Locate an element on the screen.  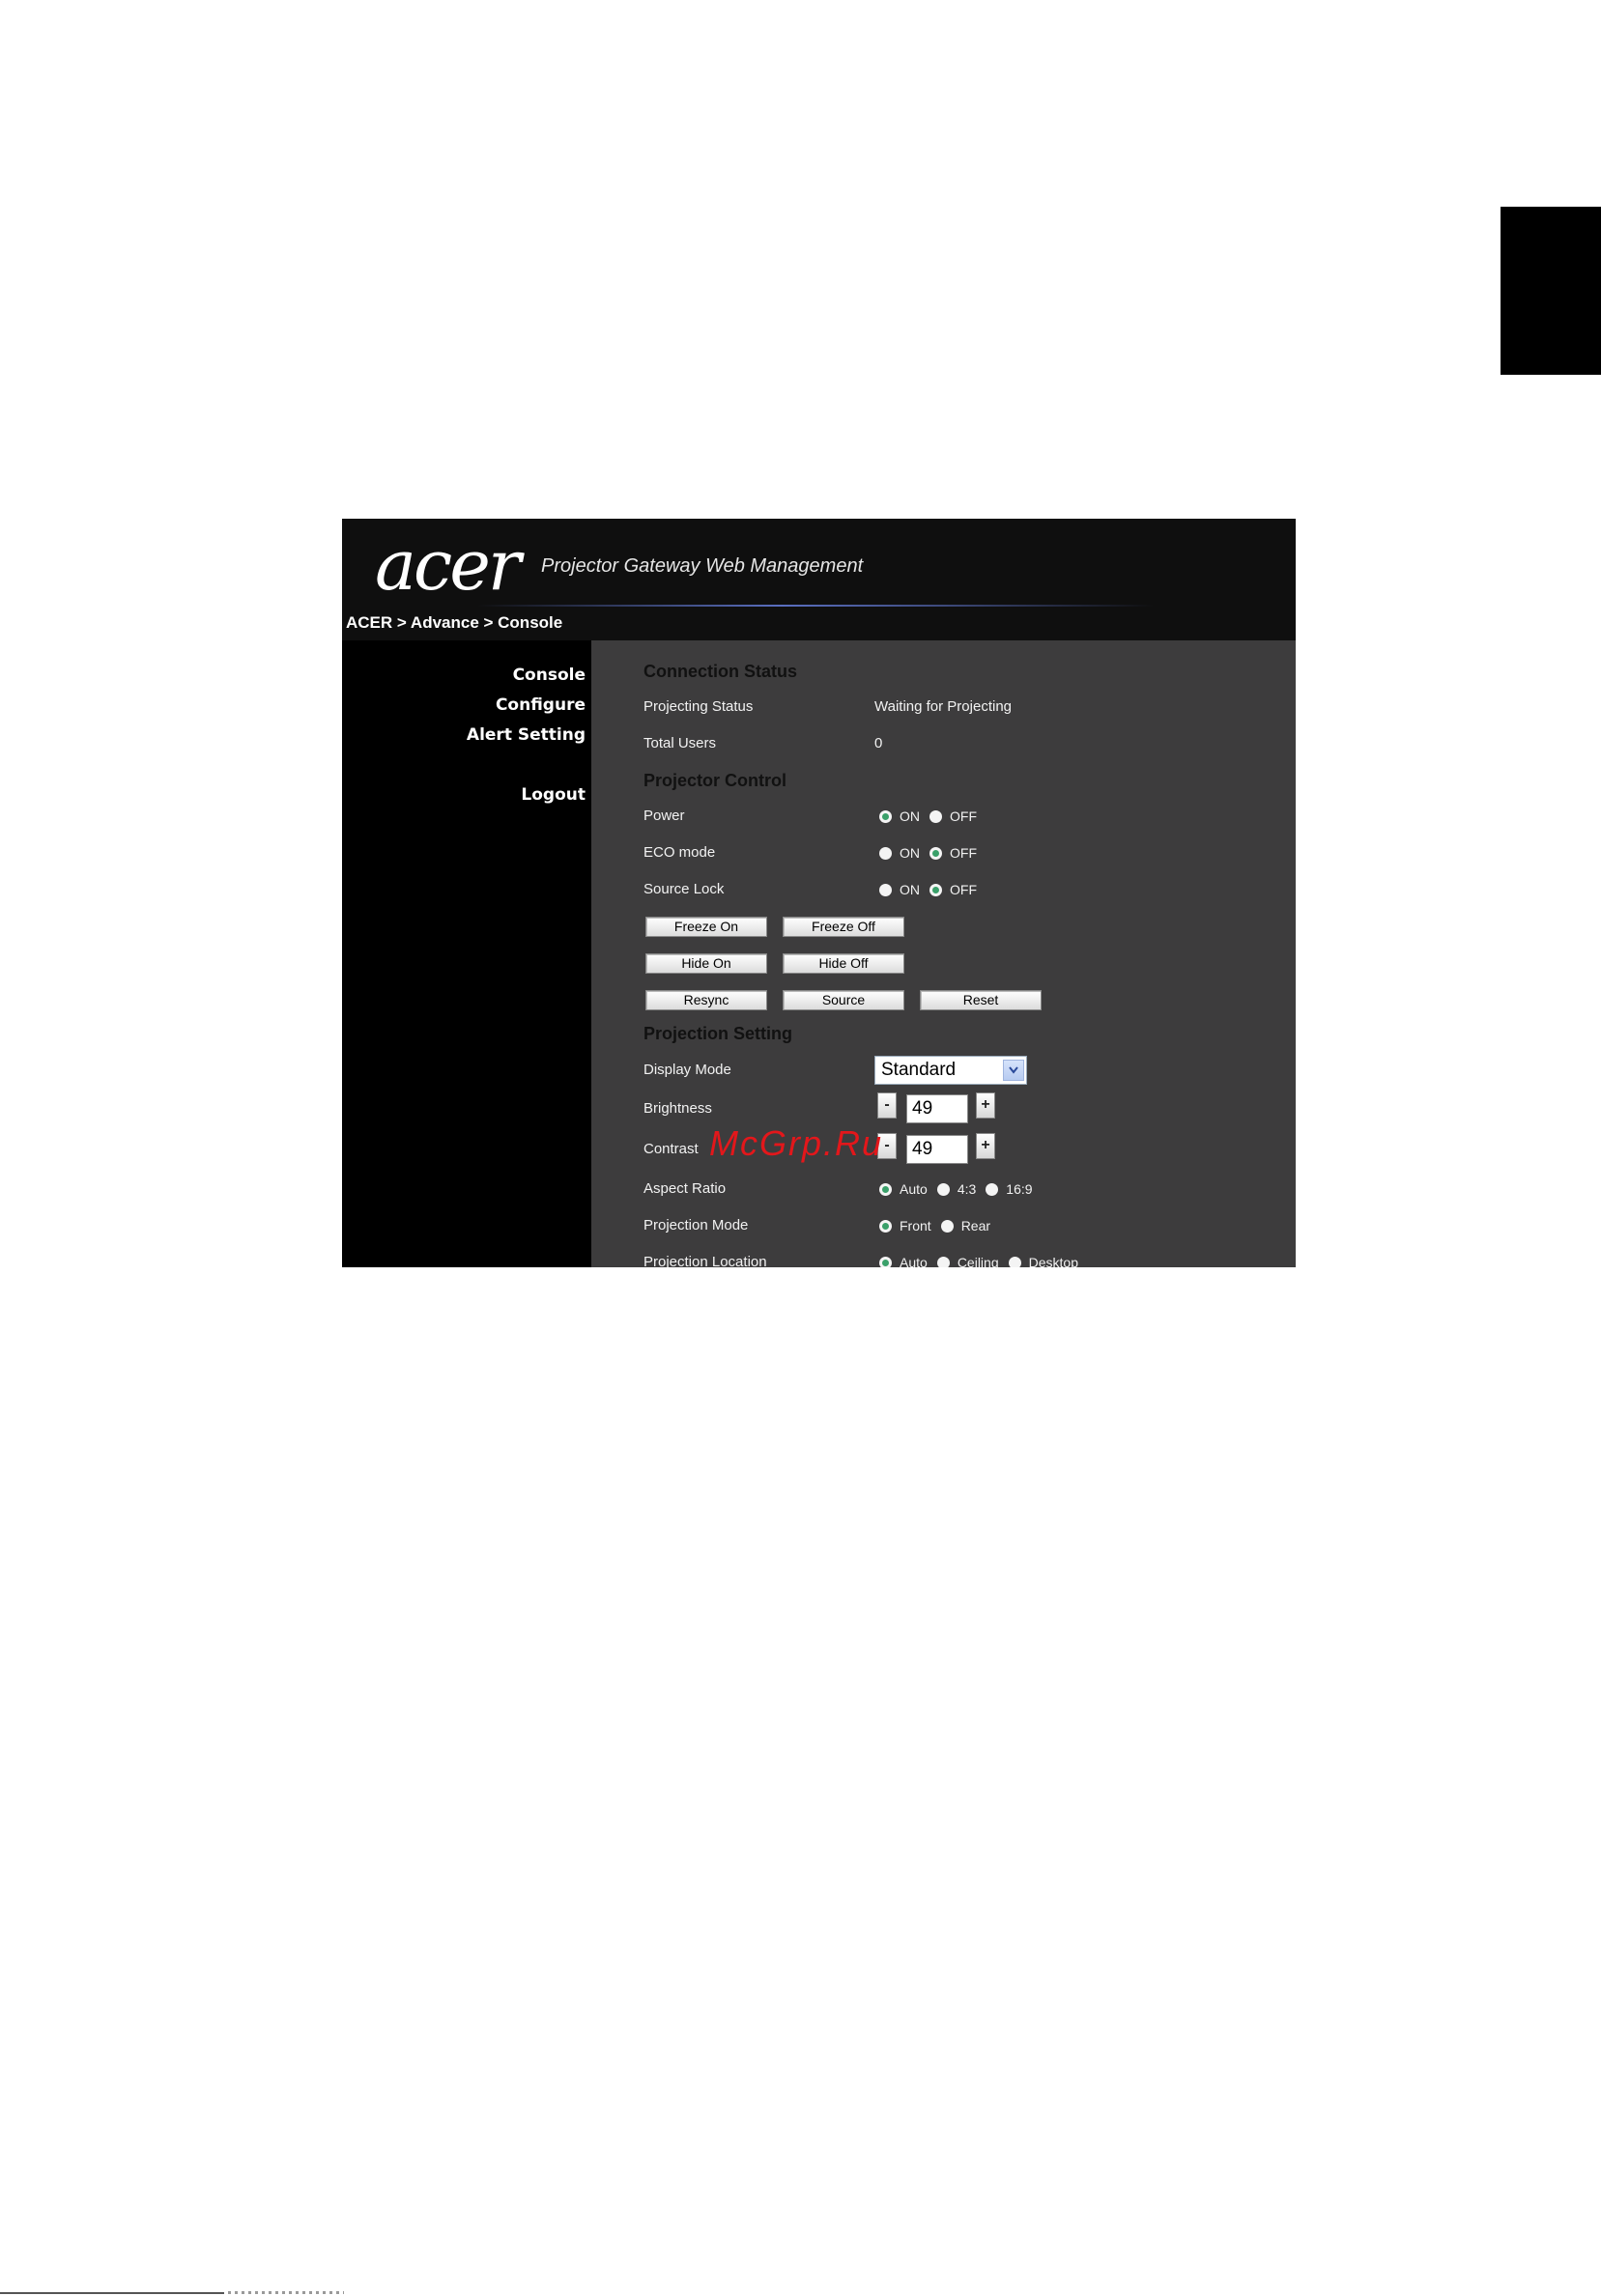
source-lock-on-radio is located at coordinates (885, 889).